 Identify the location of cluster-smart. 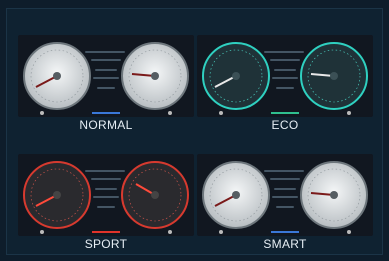
(285, 195).